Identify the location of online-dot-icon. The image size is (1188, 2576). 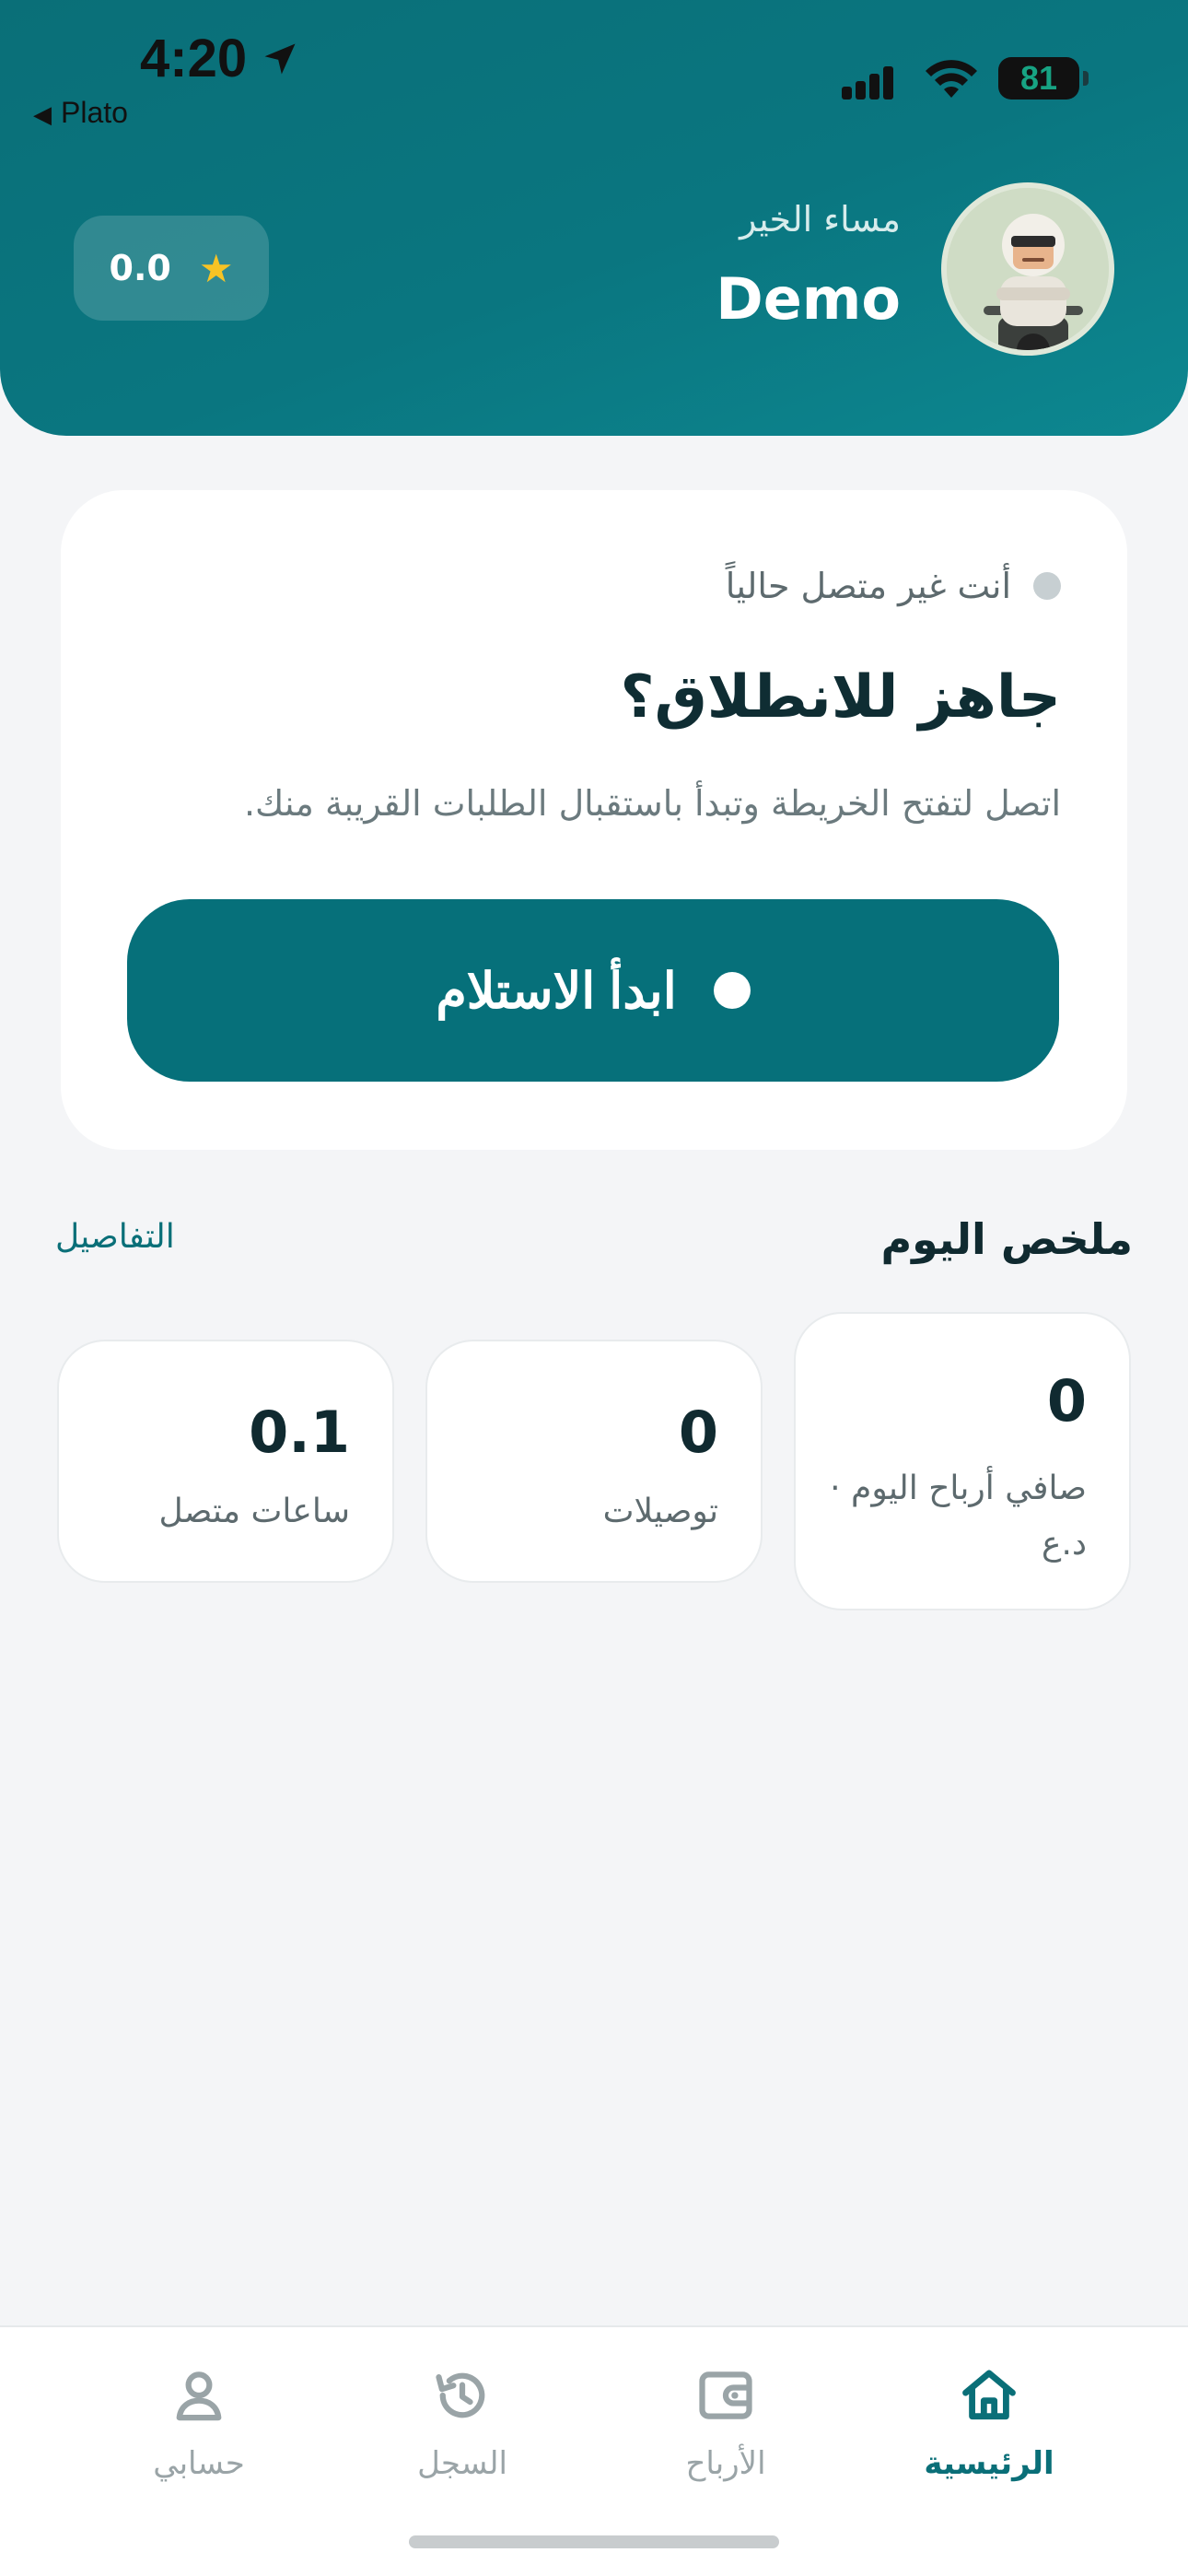
(732, 990).